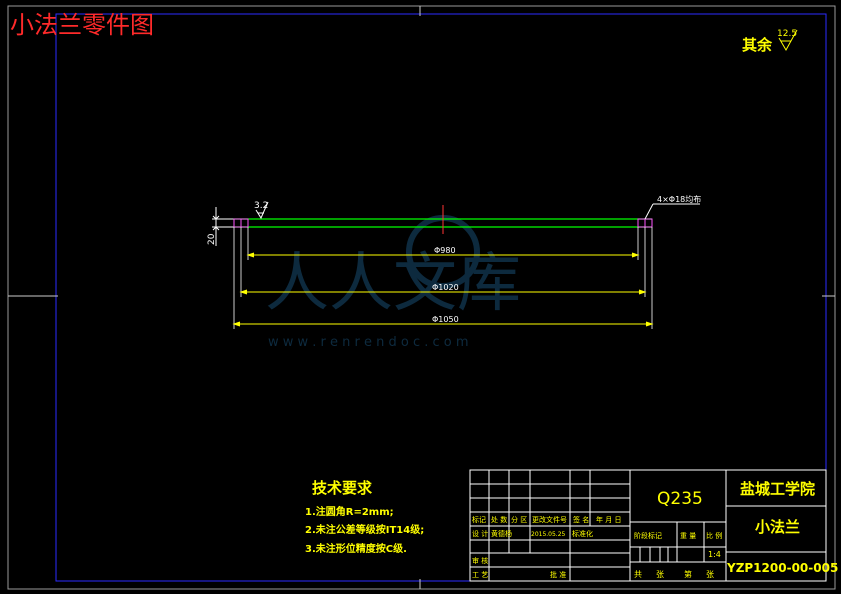 The width and height of the screenshot is (841, 594). I want to click on header-date: 年 月 日, so click(608, 519).